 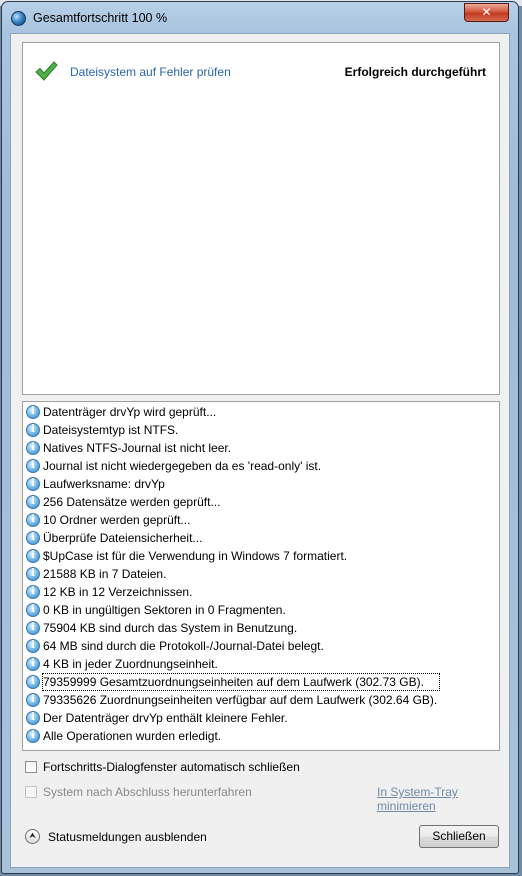 What do you see at coordinates (111, 430) in the screenshot?
I see `log-item-text: Dateisystemtyp ist NTFS.` at bounding box center [111, 430].